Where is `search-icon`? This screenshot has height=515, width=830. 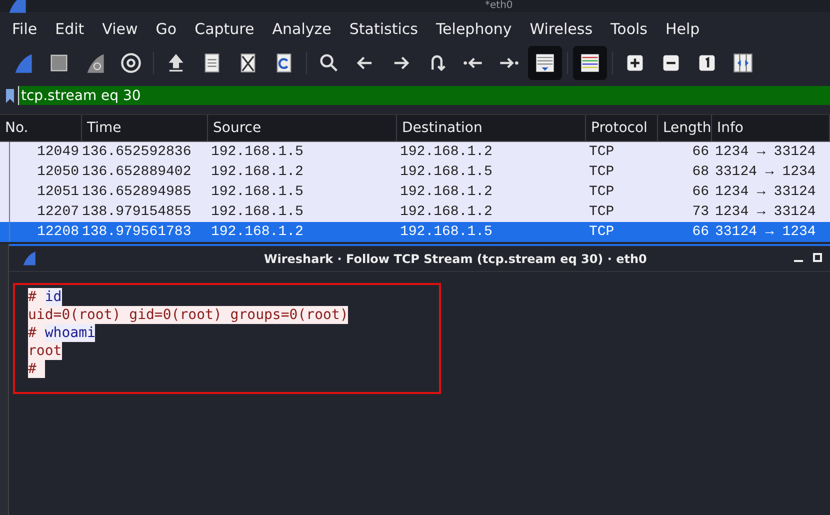
search-icon is located at coordinates (329, 63).